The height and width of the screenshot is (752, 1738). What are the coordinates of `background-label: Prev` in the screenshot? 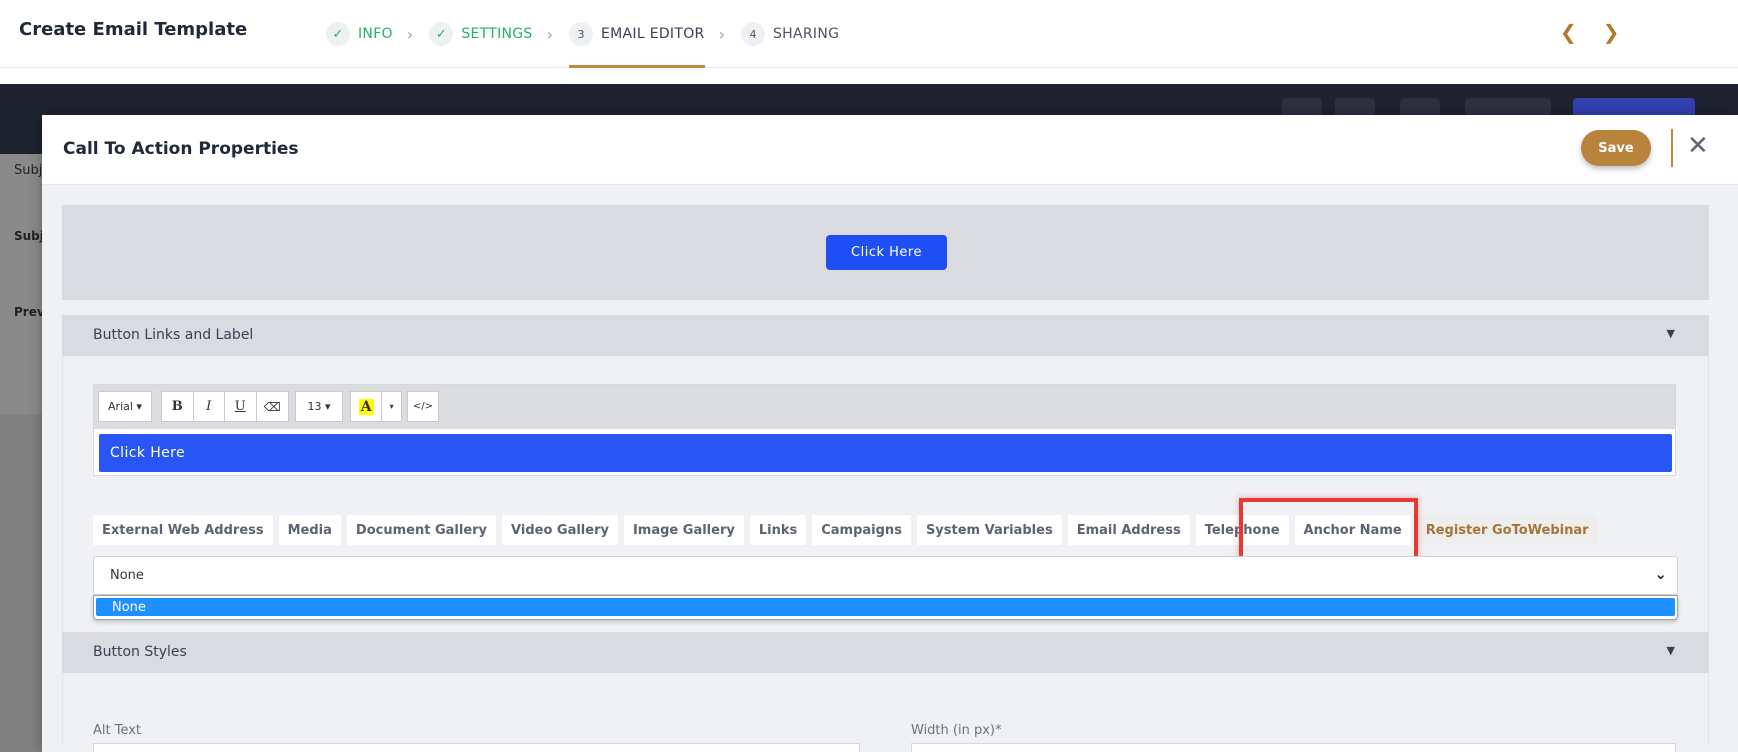 It's located at (29, 312).